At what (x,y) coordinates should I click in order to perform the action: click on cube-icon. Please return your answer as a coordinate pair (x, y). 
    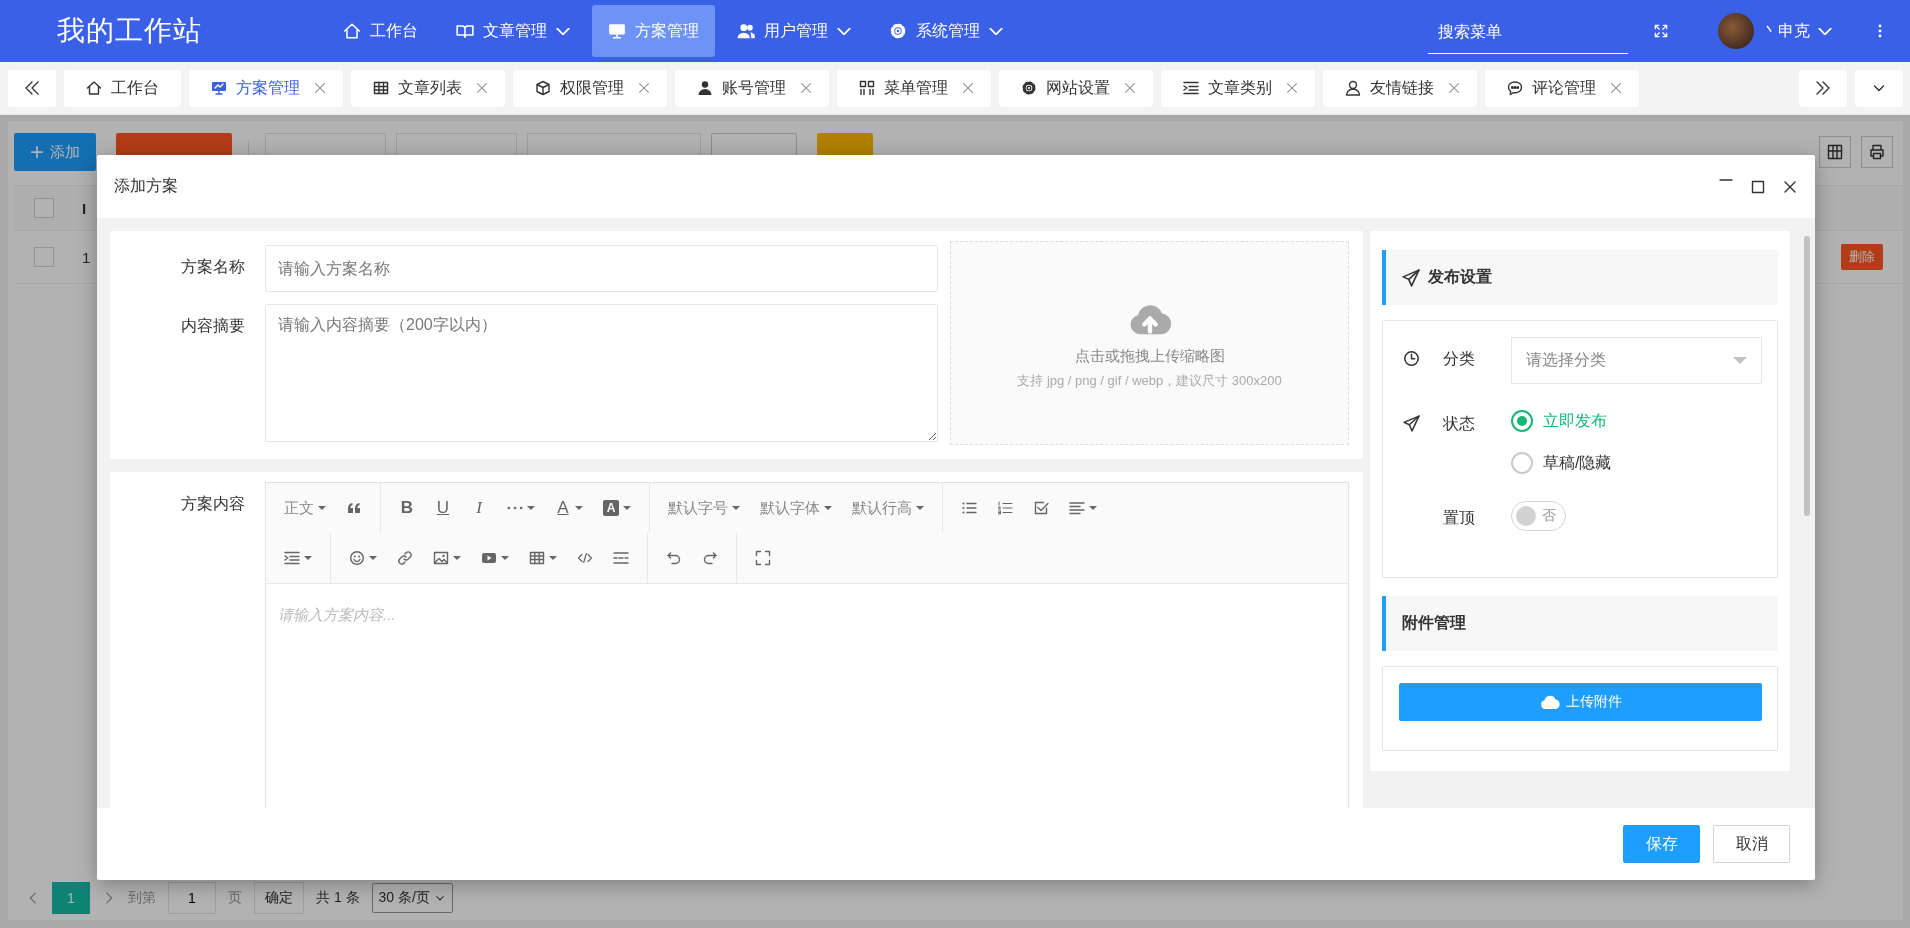
    Looking at the image, I should click on (543, 88).